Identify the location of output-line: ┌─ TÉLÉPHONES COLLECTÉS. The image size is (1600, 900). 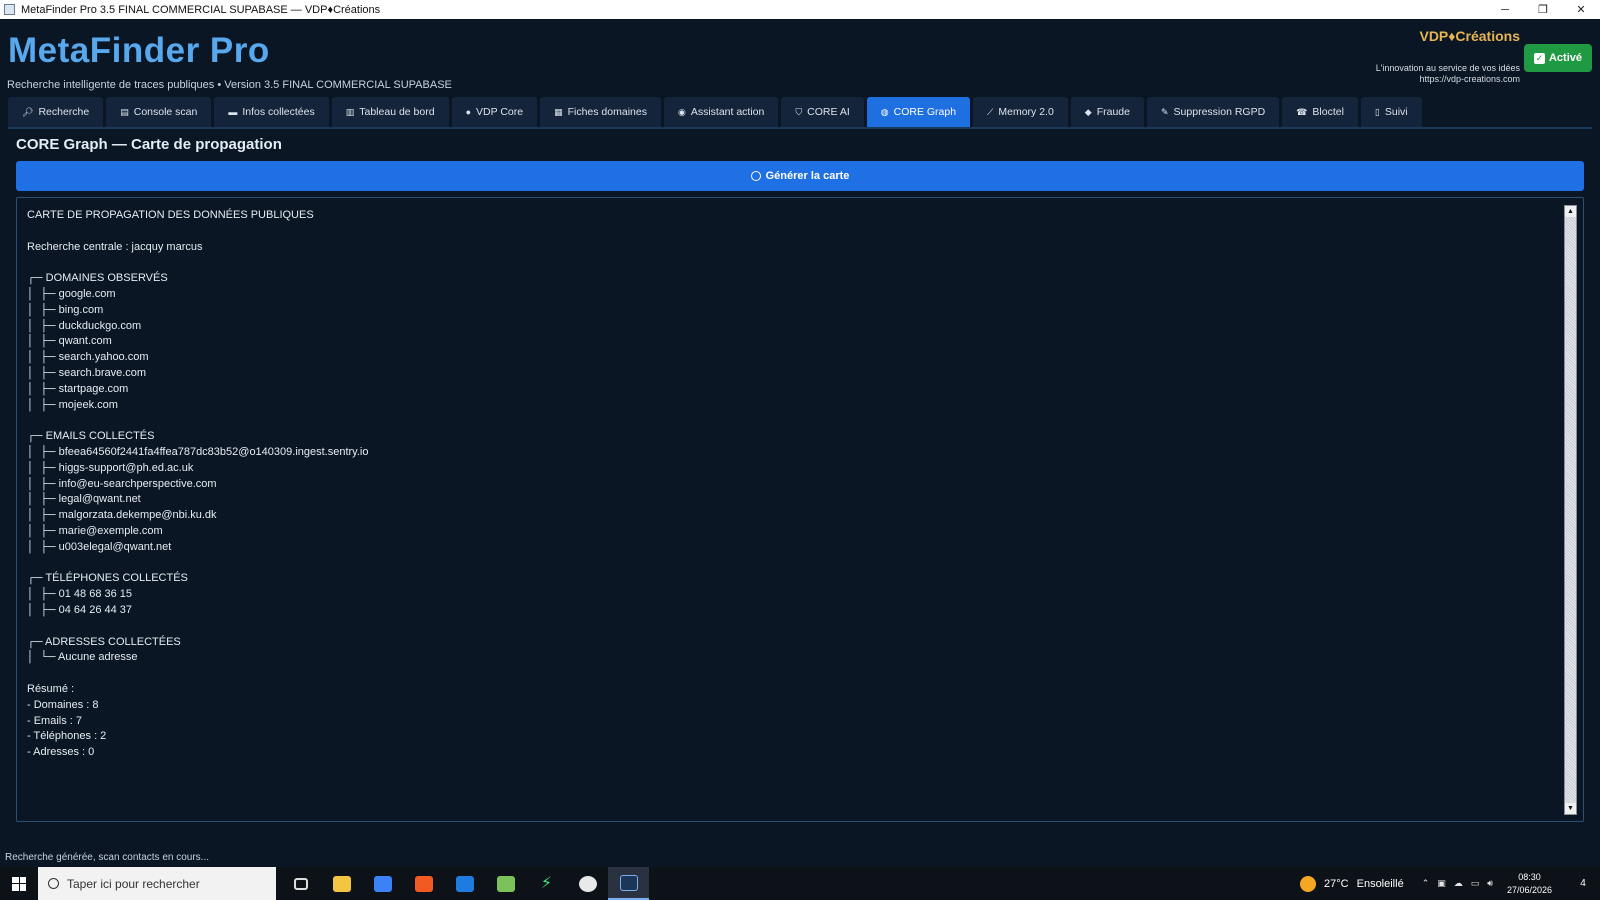
(107, 578).